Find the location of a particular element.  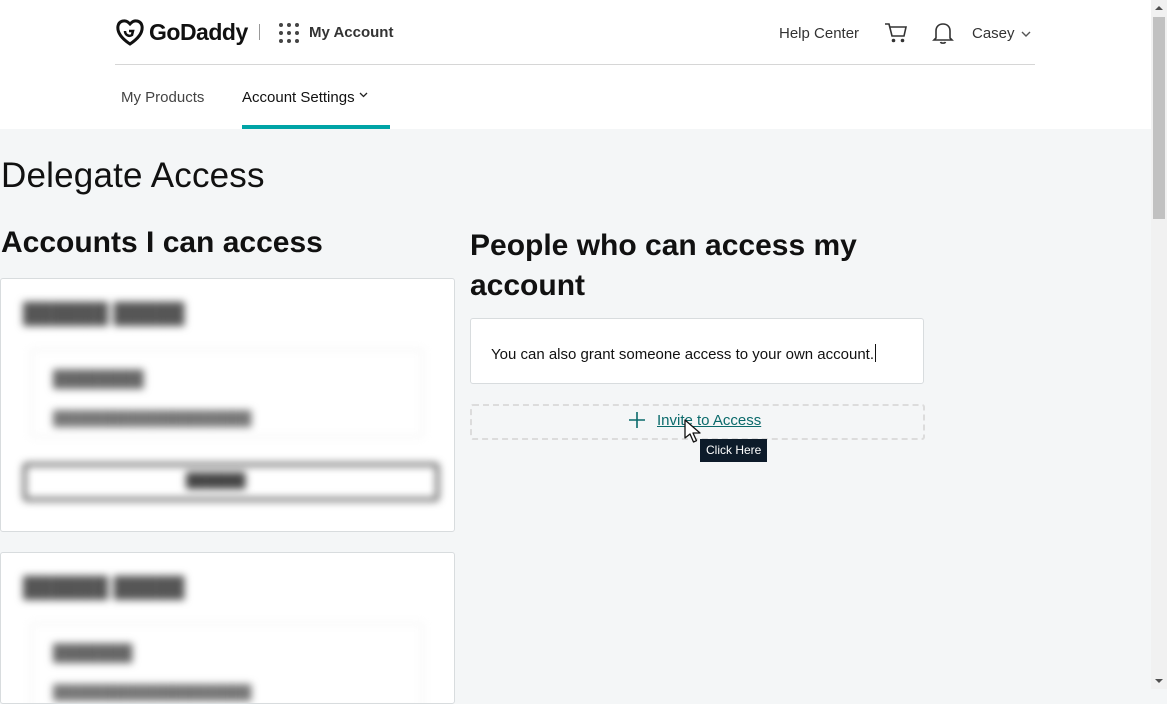

text-caret is located at coordinates (876, 353).